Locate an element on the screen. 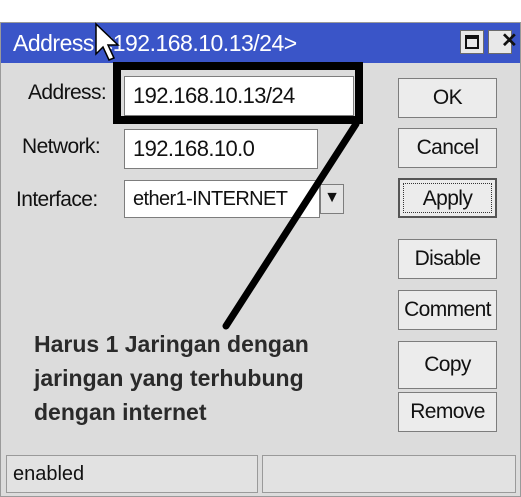 The width and height of the screenshot is (521, 497). mouse-cursor-icon is located at coordinates (107, 41).